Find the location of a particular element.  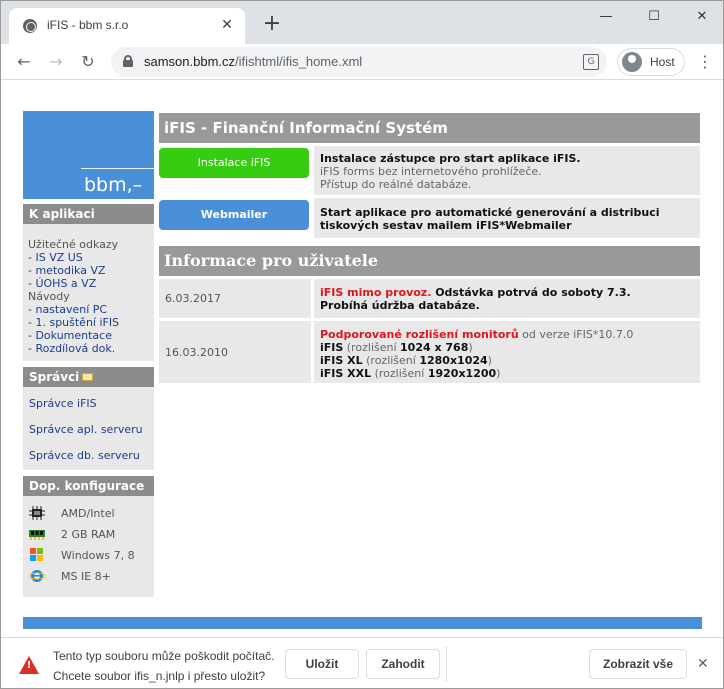

info-title: Informace pro uživatele is located at coordinates (429, 261).